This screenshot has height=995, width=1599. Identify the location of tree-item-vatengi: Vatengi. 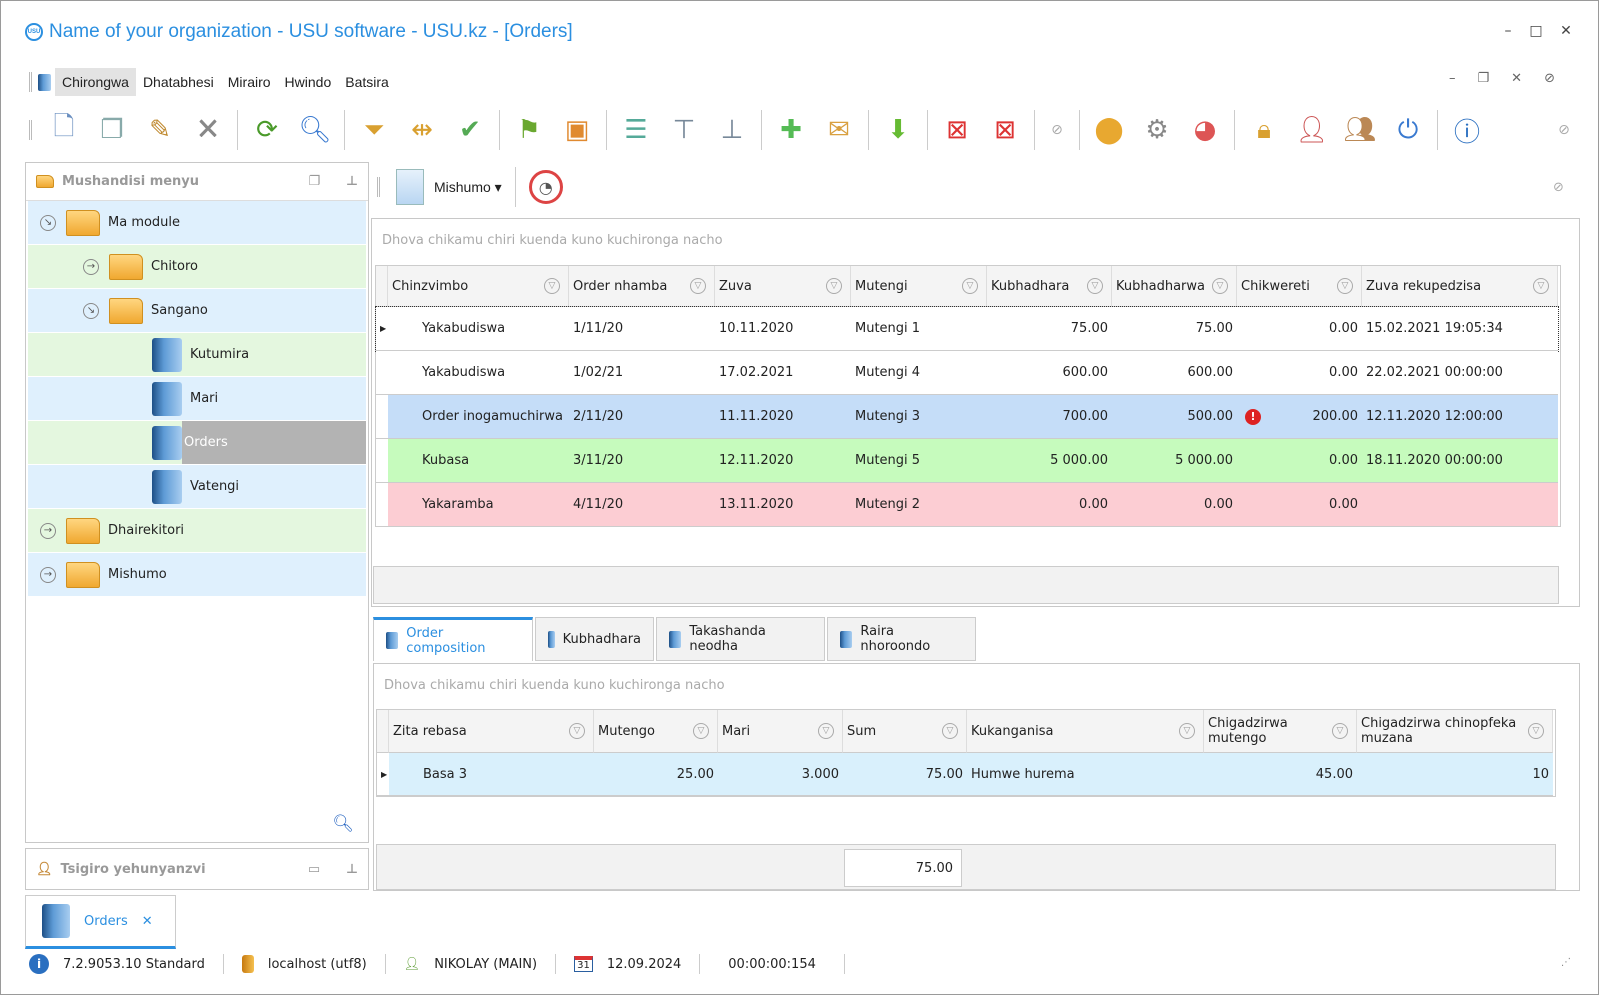
(197, 486).